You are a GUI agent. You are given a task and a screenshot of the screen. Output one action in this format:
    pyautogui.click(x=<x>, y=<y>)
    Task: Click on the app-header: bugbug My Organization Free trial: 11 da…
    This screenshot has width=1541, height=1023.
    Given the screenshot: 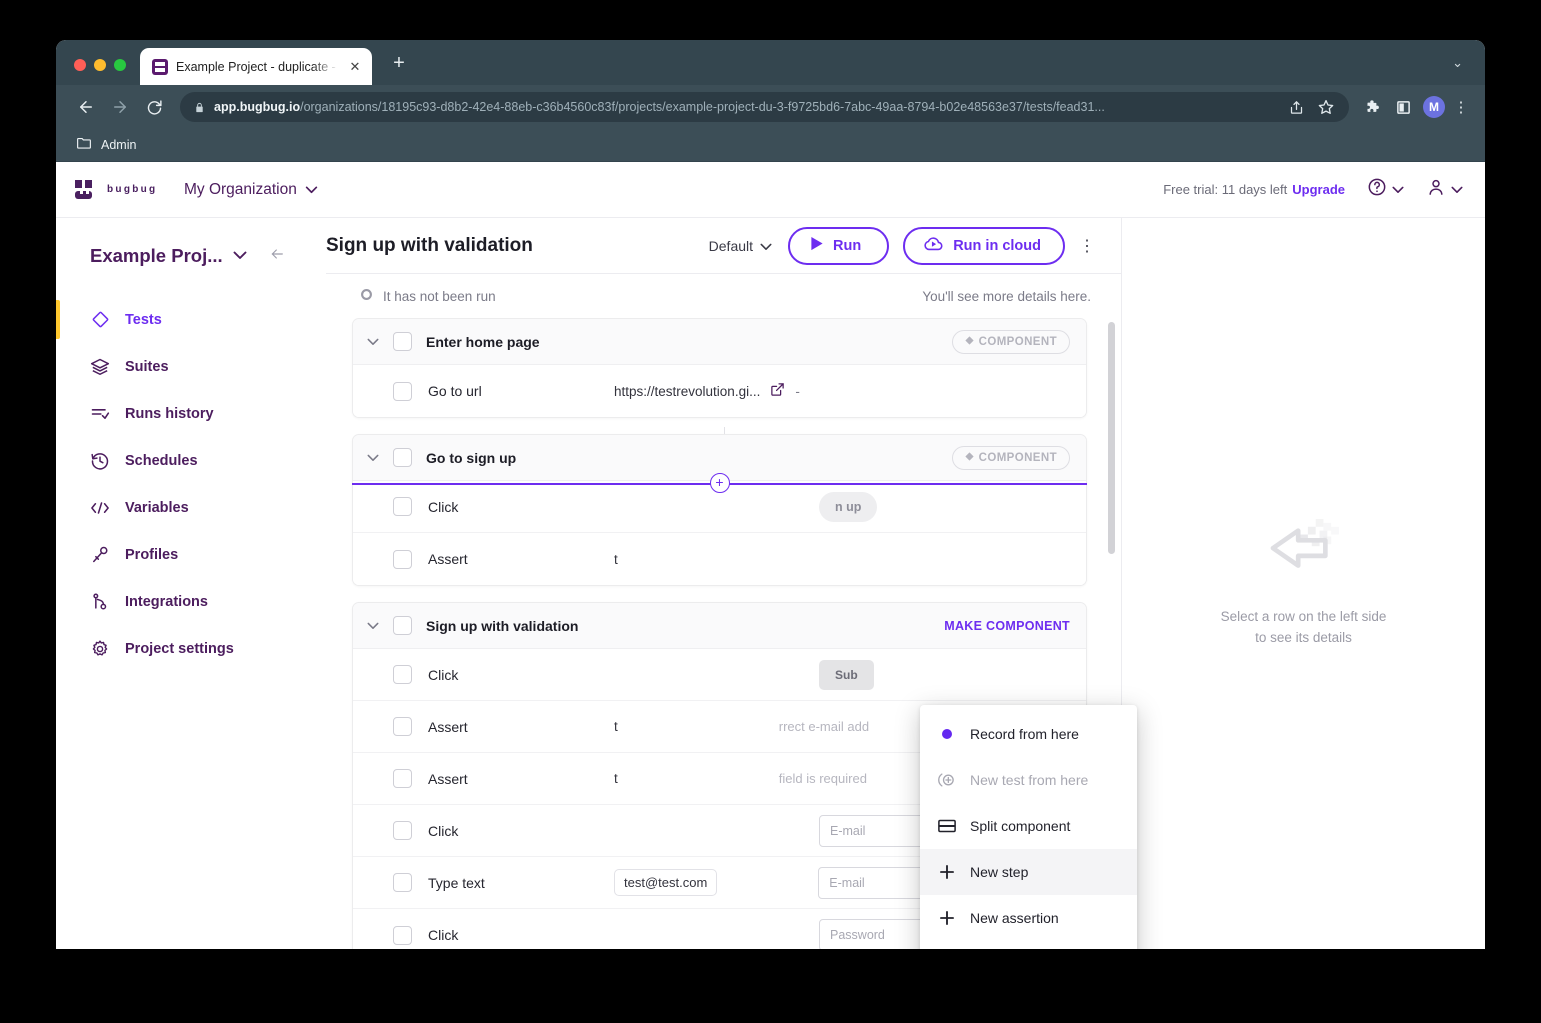 What is the action you would take?
    pyautogui.click(x=770, y=190)
    